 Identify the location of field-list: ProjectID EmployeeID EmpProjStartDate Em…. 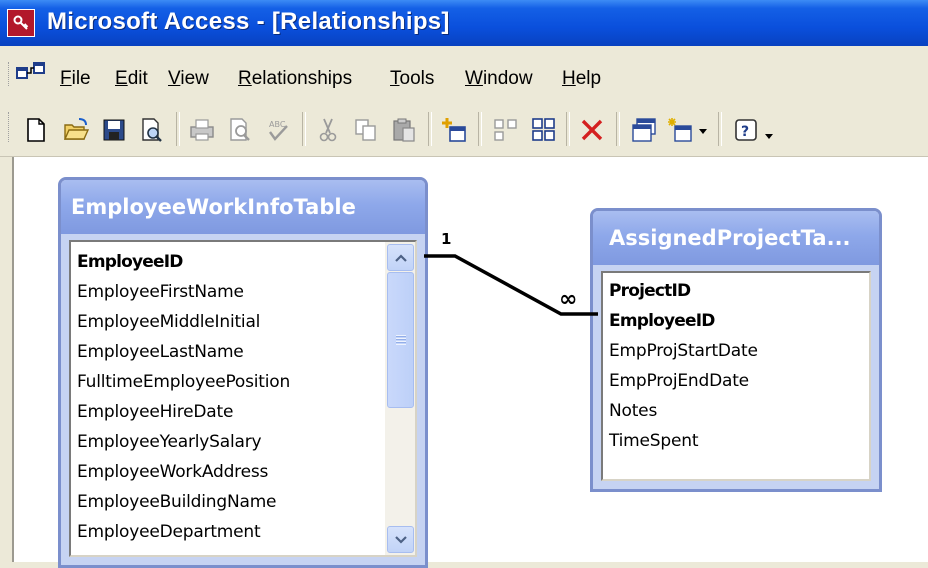
(736, 376).